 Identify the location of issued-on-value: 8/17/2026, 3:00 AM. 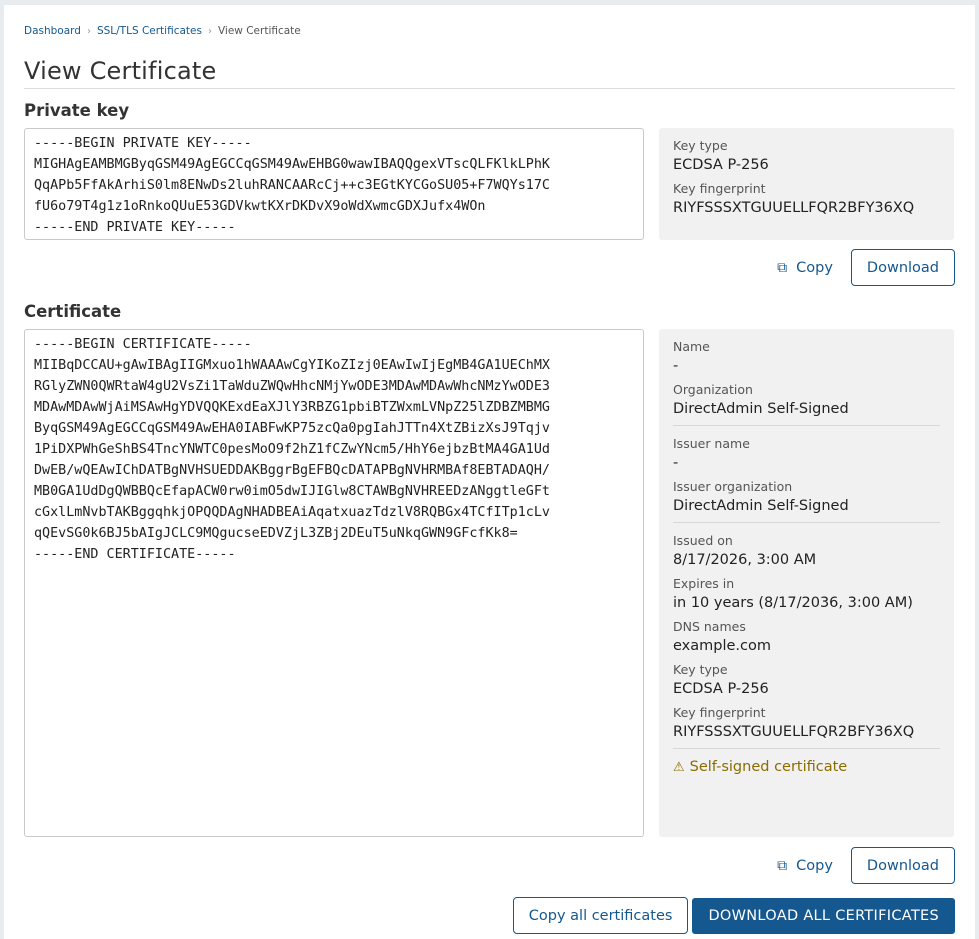
(745, 560).